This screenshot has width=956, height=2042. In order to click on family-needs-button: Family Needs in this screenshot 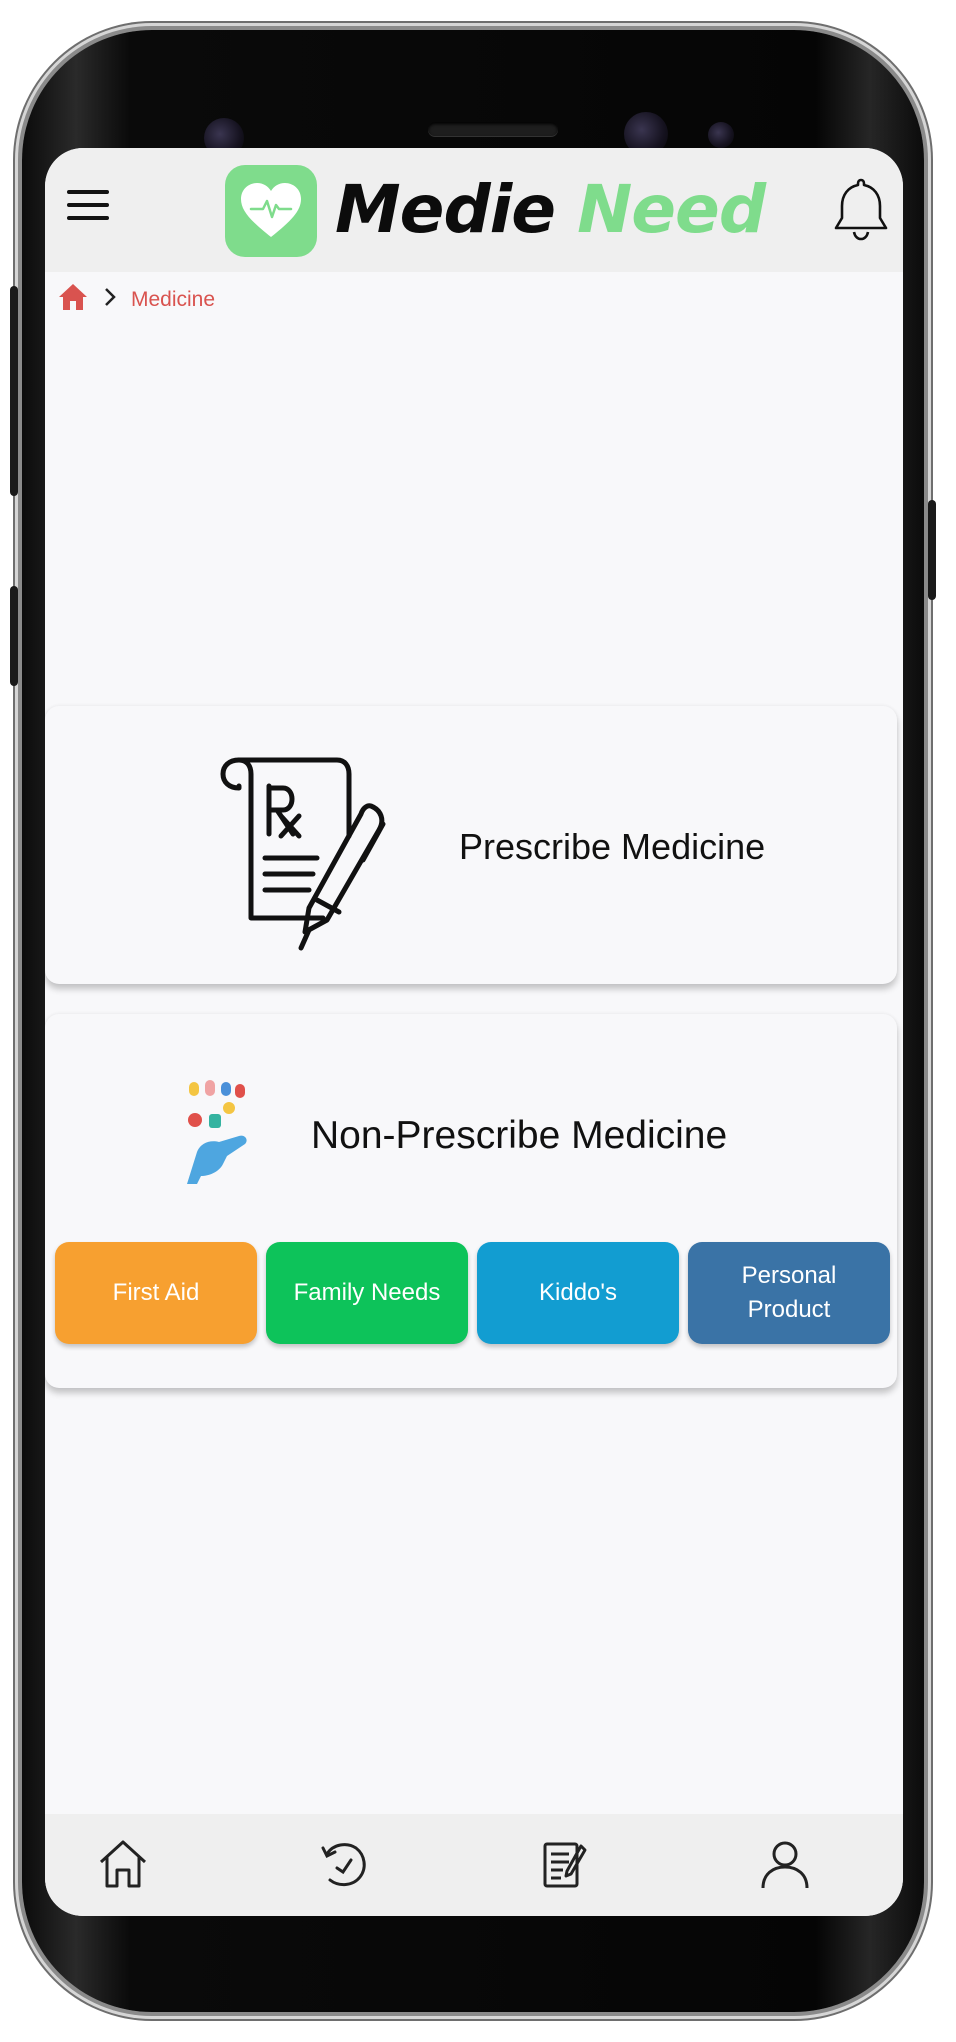, I will do `click(367, 1293)`.